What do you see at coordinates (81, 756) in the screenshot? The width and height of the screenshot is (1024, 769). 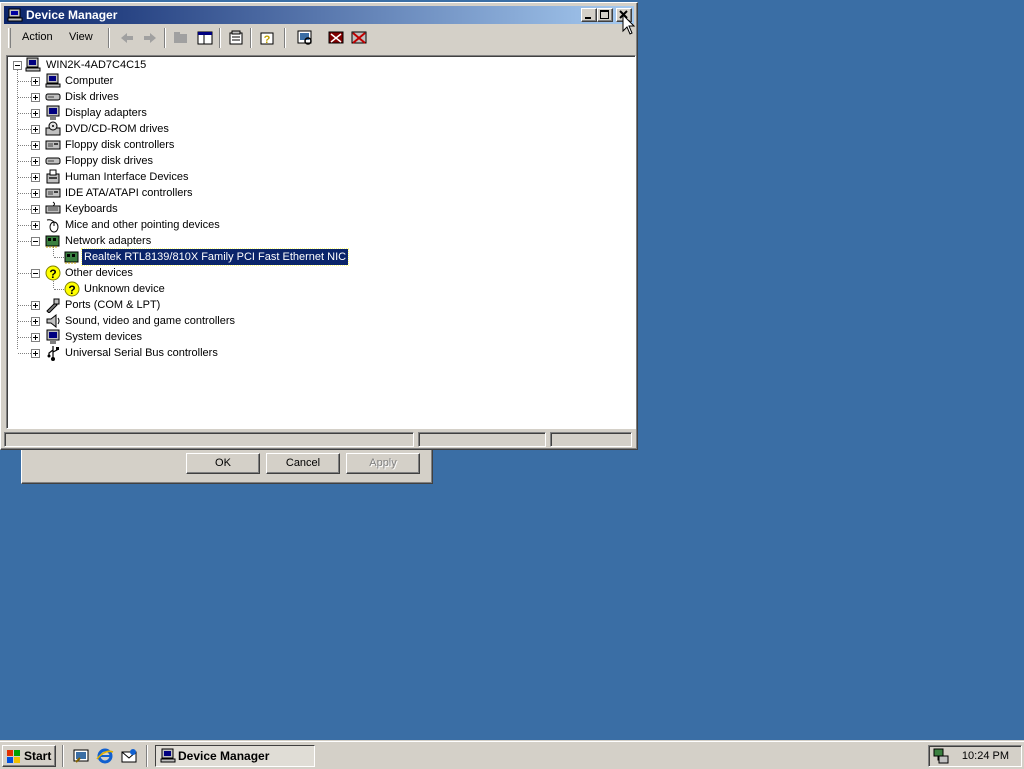 I see `show-desktop-icon` at bounding box center [81, 756].